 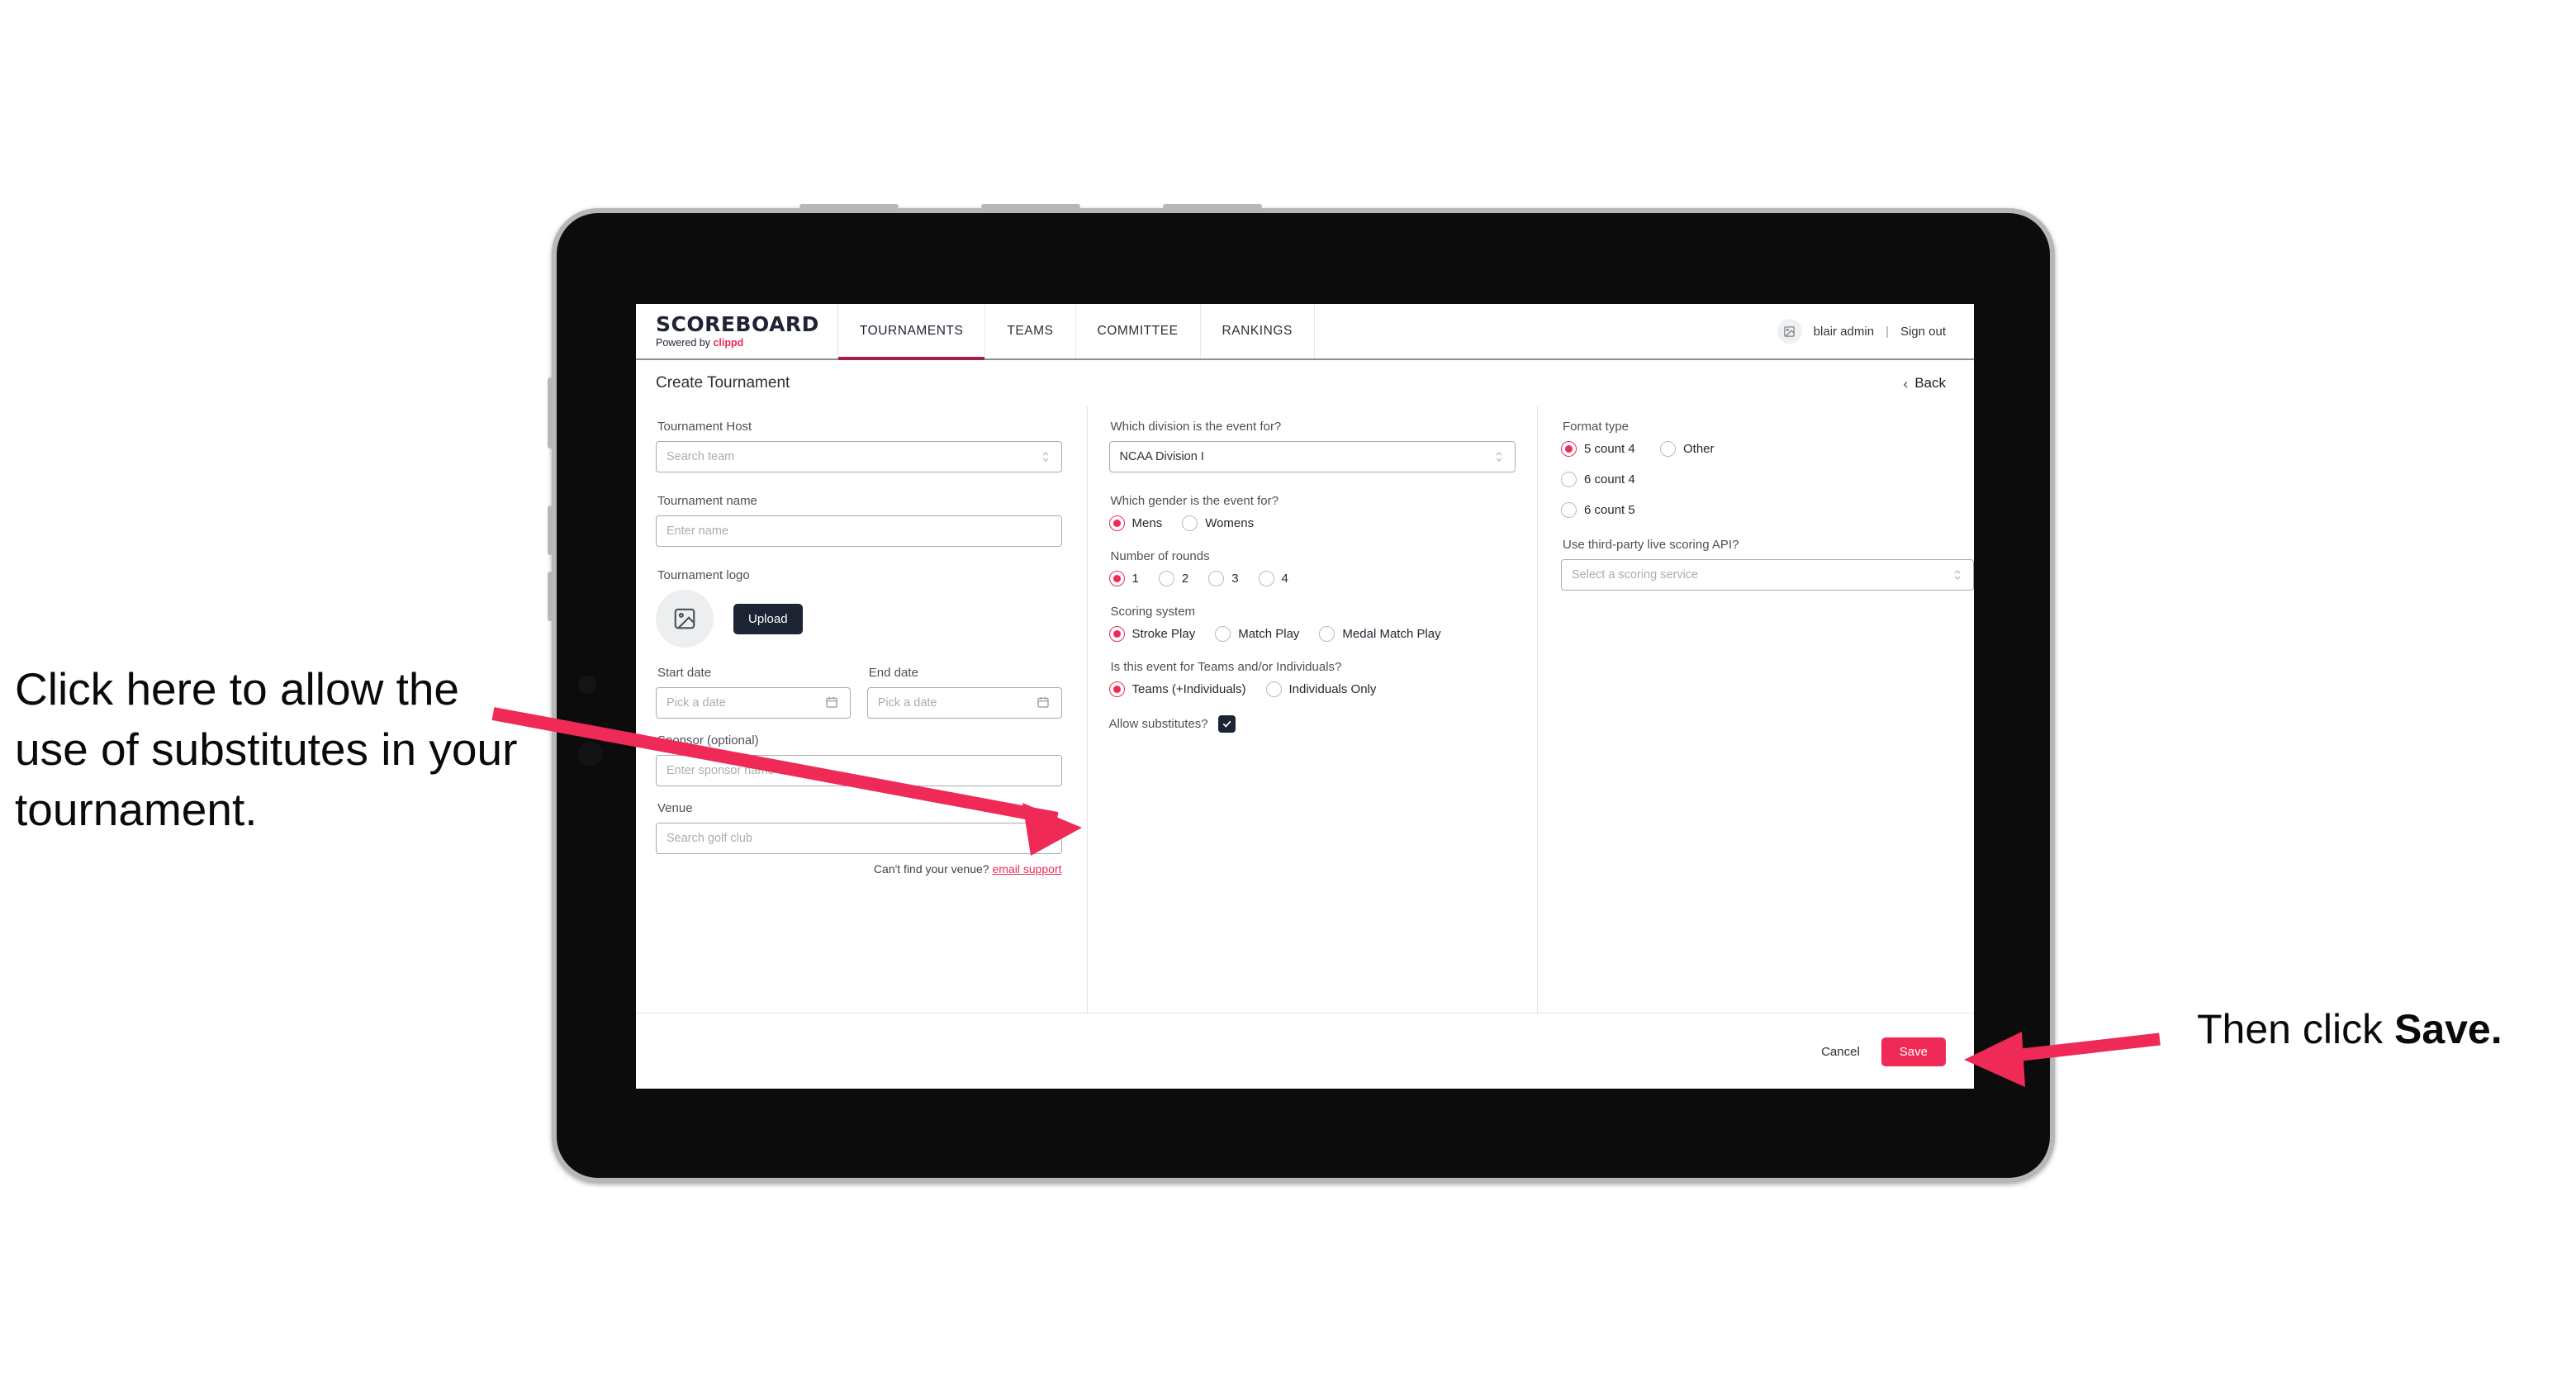 What do you see at coordinates (1957, 575) in the screenshot?
I see `chevron-updown-icon-api` at bounding box center [1957, 575].